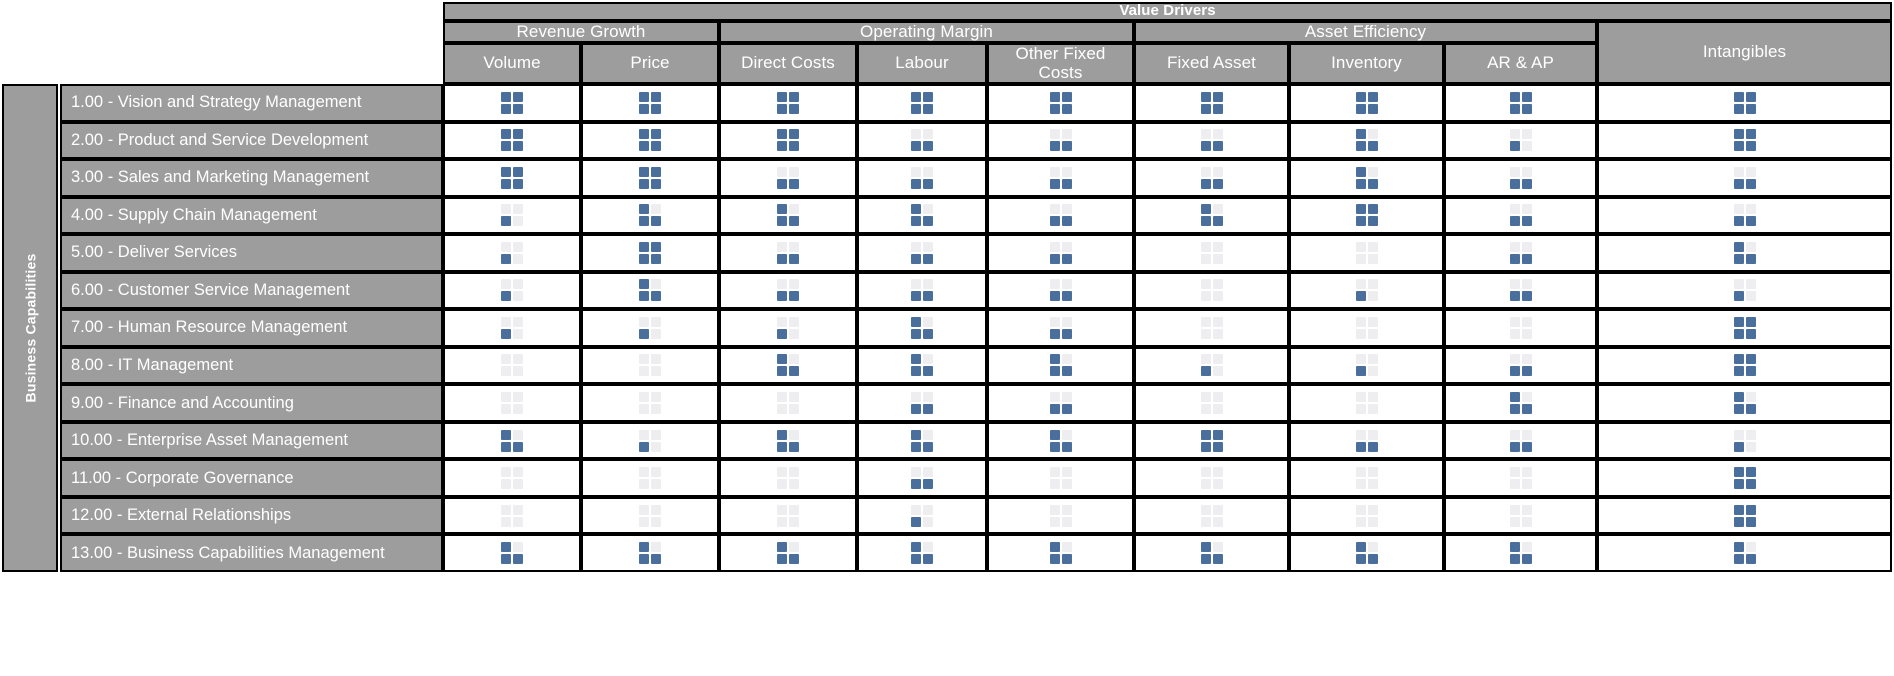 The image size is (1894, 676). I want to click on capability-row-label: 10.00 - Enterprise Asset Management, so click(251, 440).